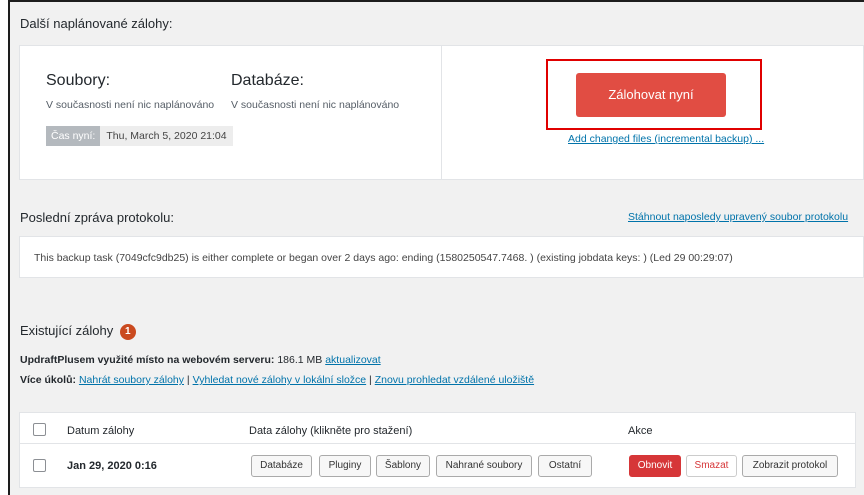  What do you see at coordinates (565, 466) in the screenshot?
I see `download-others-button: Ostatní` at bounding box center [565, 466].